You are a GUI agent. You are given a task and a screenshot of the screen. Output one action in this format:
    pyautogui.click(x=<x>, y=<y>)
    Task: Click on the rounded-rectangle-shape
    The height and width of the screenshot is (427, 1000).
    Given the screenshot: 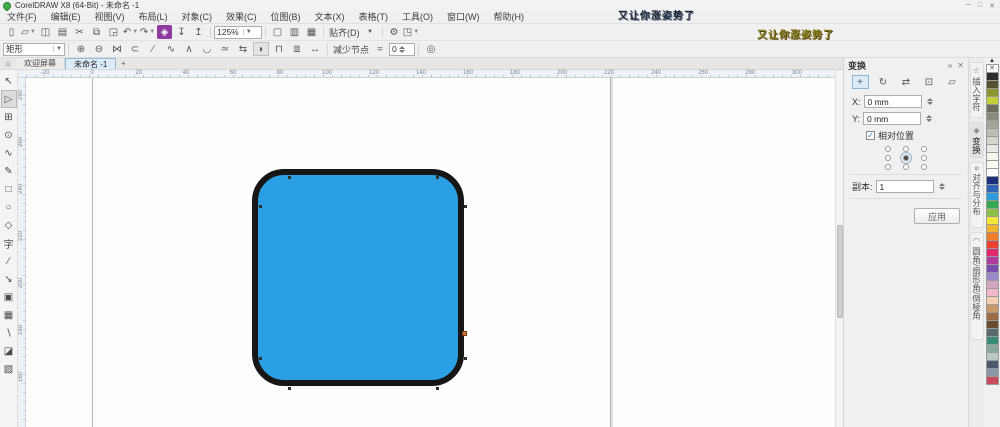 What is the action you would take?
    pyautogui.click(x=359, y=279)
    